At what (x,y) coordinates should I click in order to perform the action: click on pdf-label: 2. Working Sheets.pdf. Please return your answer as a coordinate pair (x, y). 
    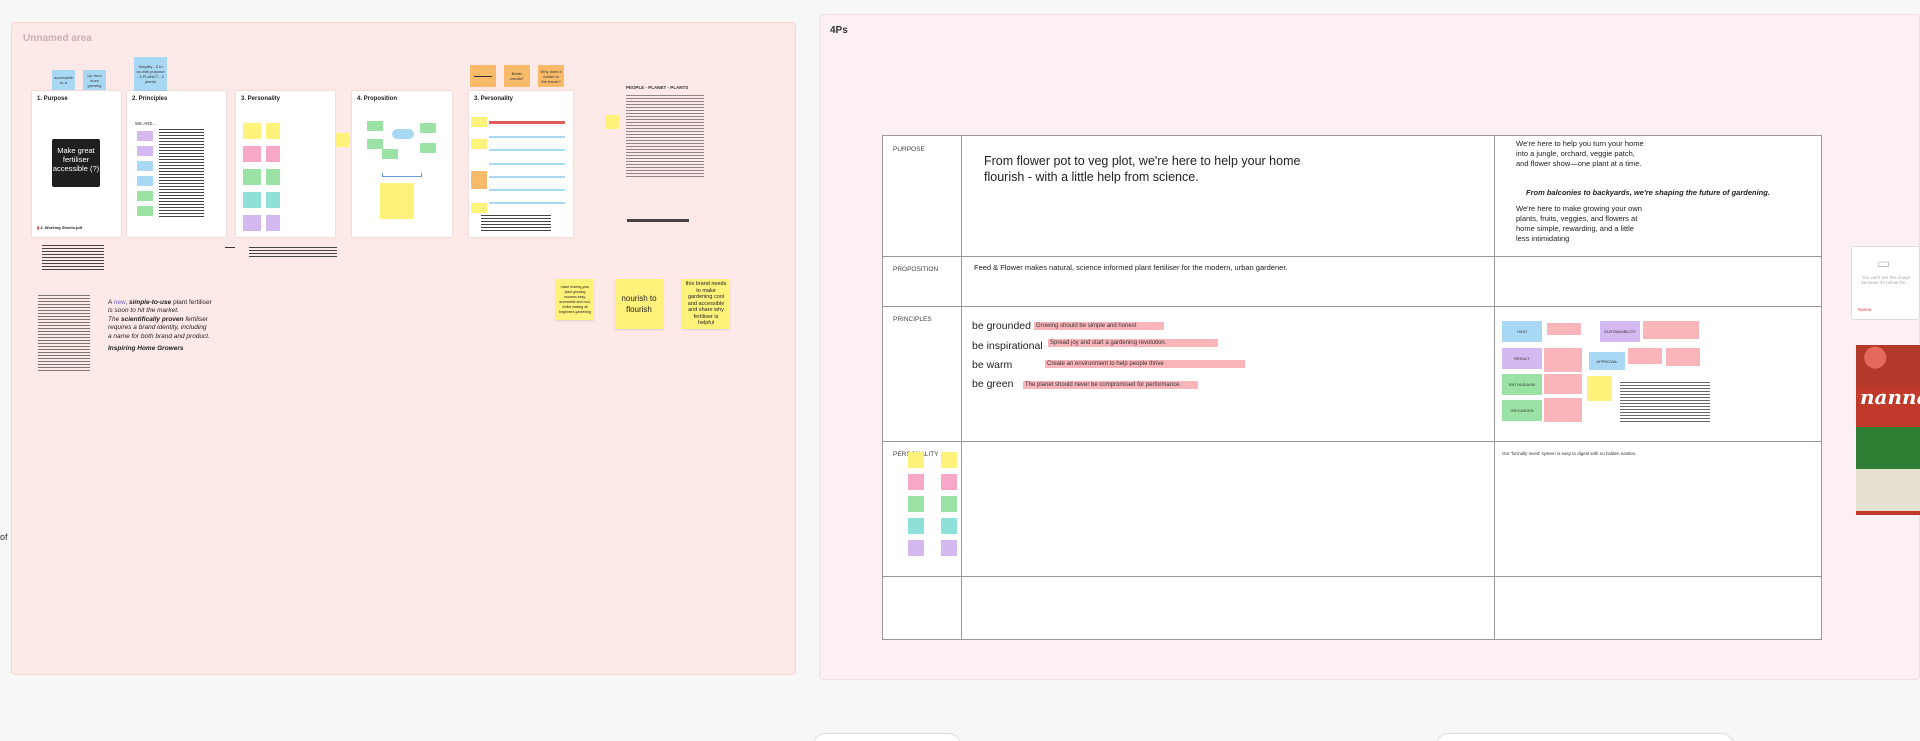
    Looking at the image, I should click on (61, 227).